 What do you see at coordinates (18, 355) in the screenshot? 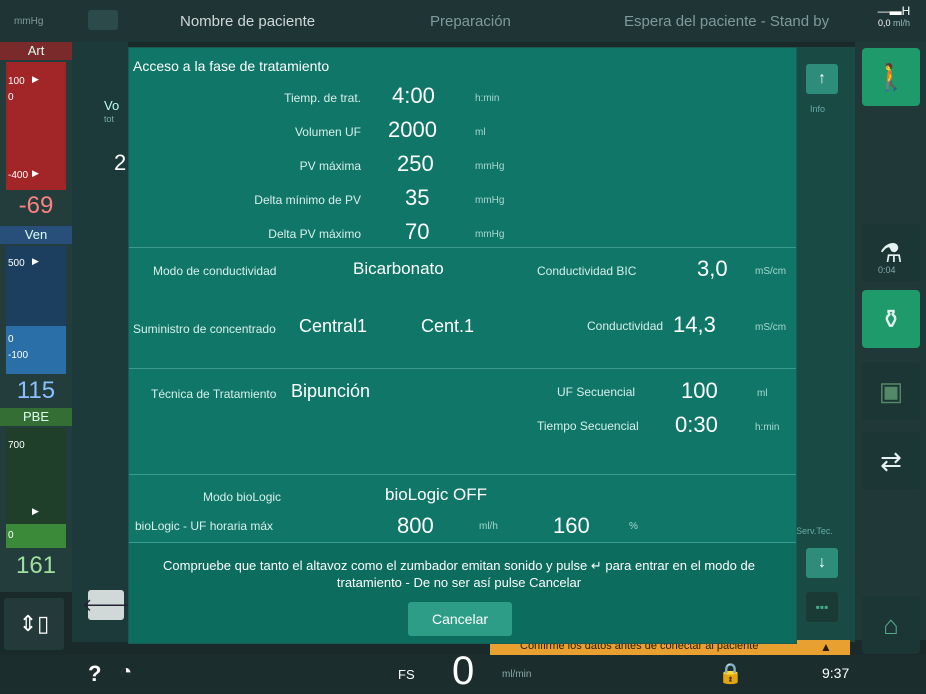
I see `ven-low: -100` at bounding box center [18, 355].